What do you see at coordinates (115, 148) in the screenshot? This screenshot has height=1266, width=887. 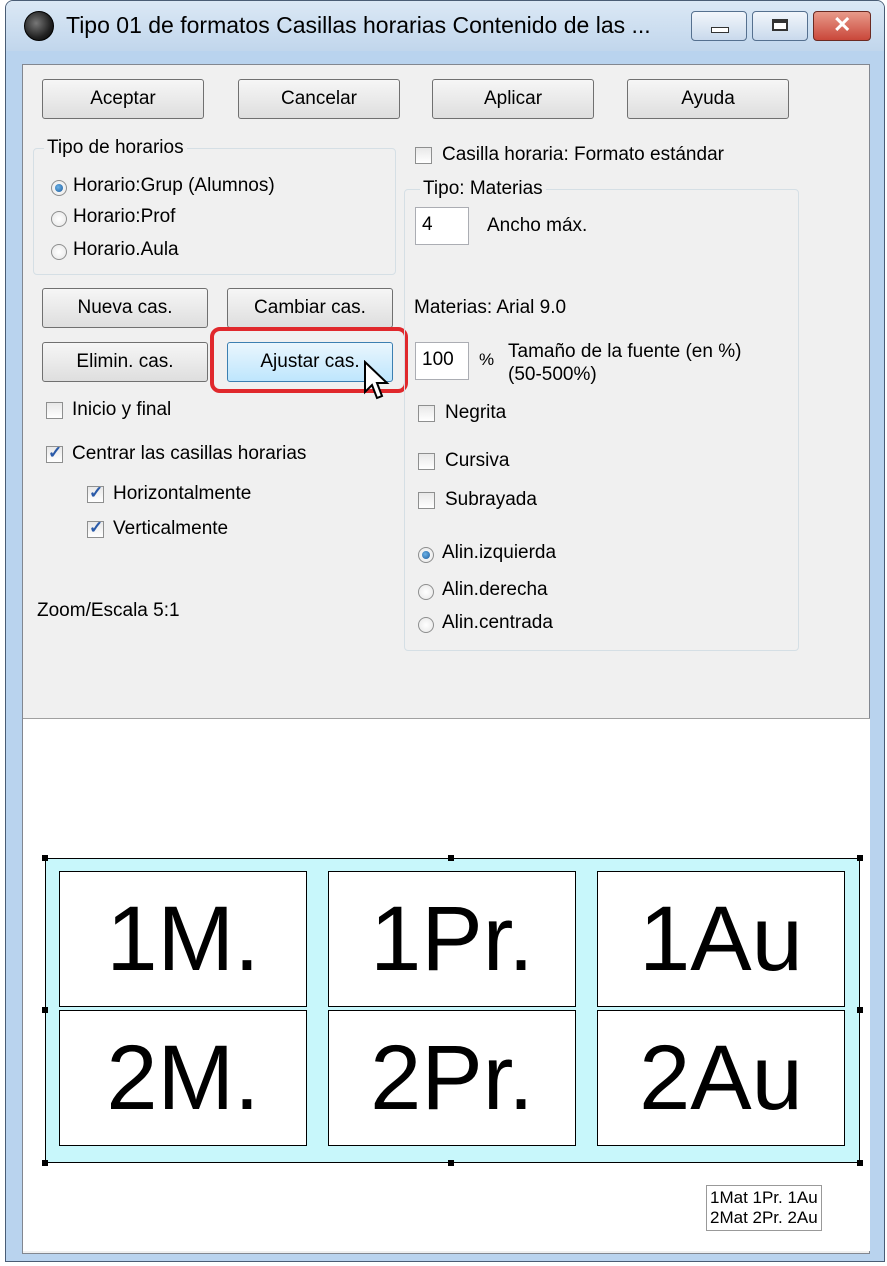 I see `tipo-horarios-legend: Tipo de horarios` at bounding box center [115, 148].